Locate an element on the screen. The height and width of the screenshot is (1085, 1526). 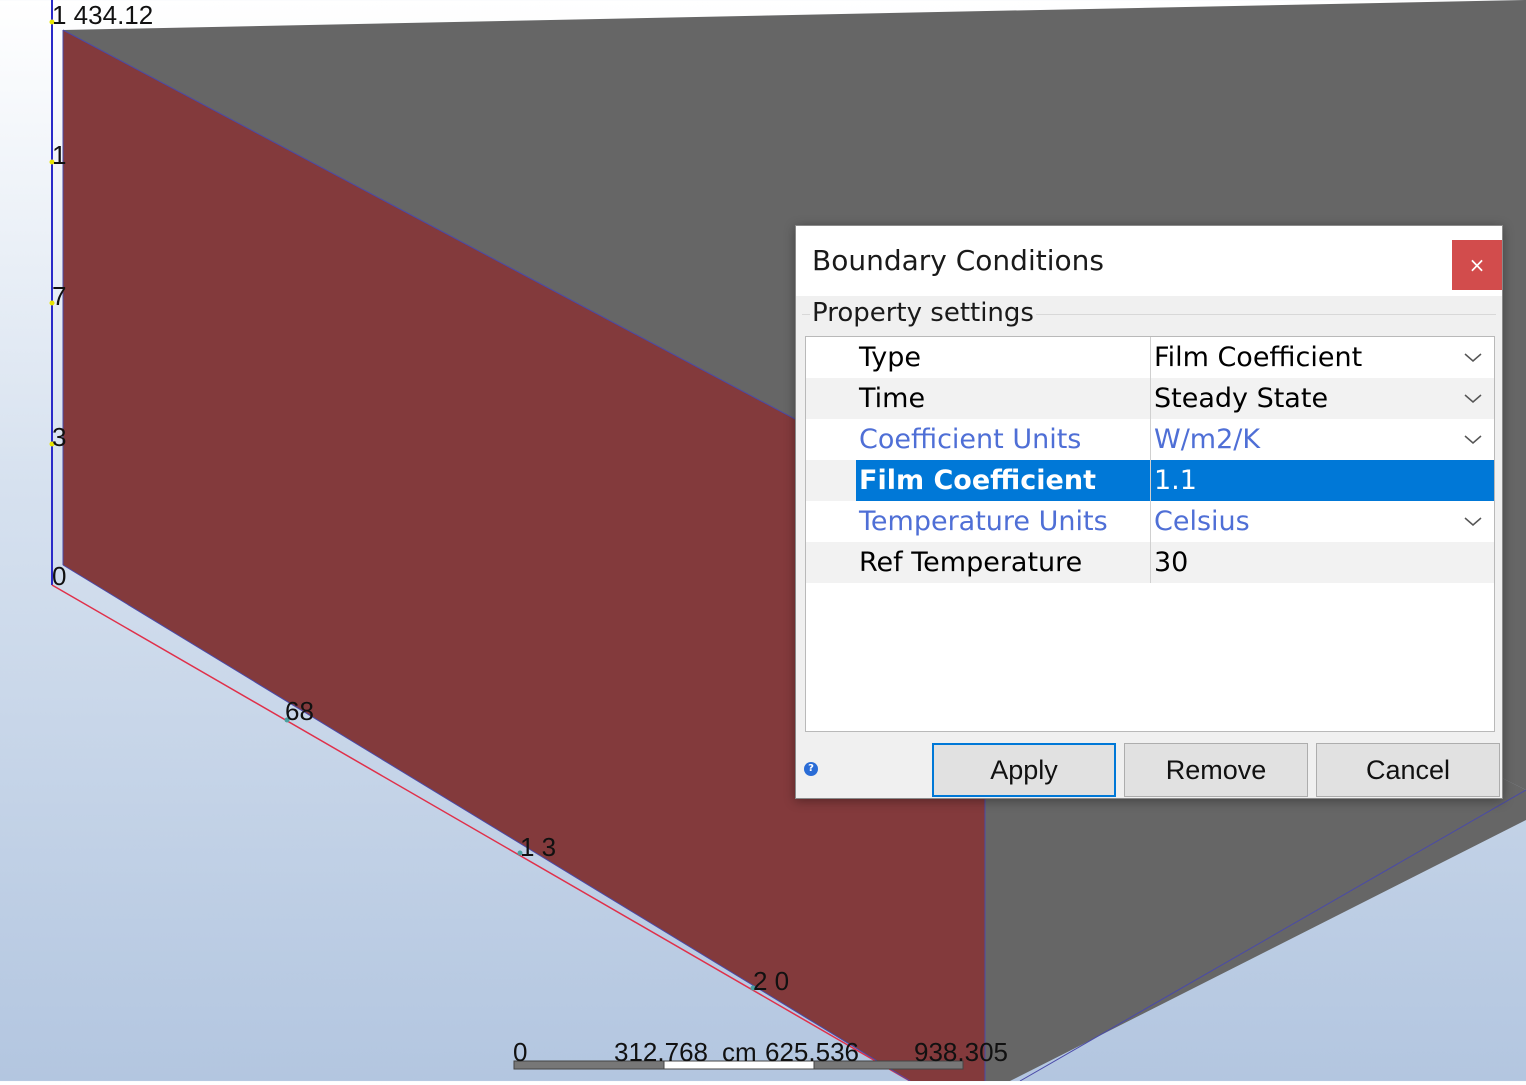
property-settings-label: Property settings is located at coordinates (923, 313).